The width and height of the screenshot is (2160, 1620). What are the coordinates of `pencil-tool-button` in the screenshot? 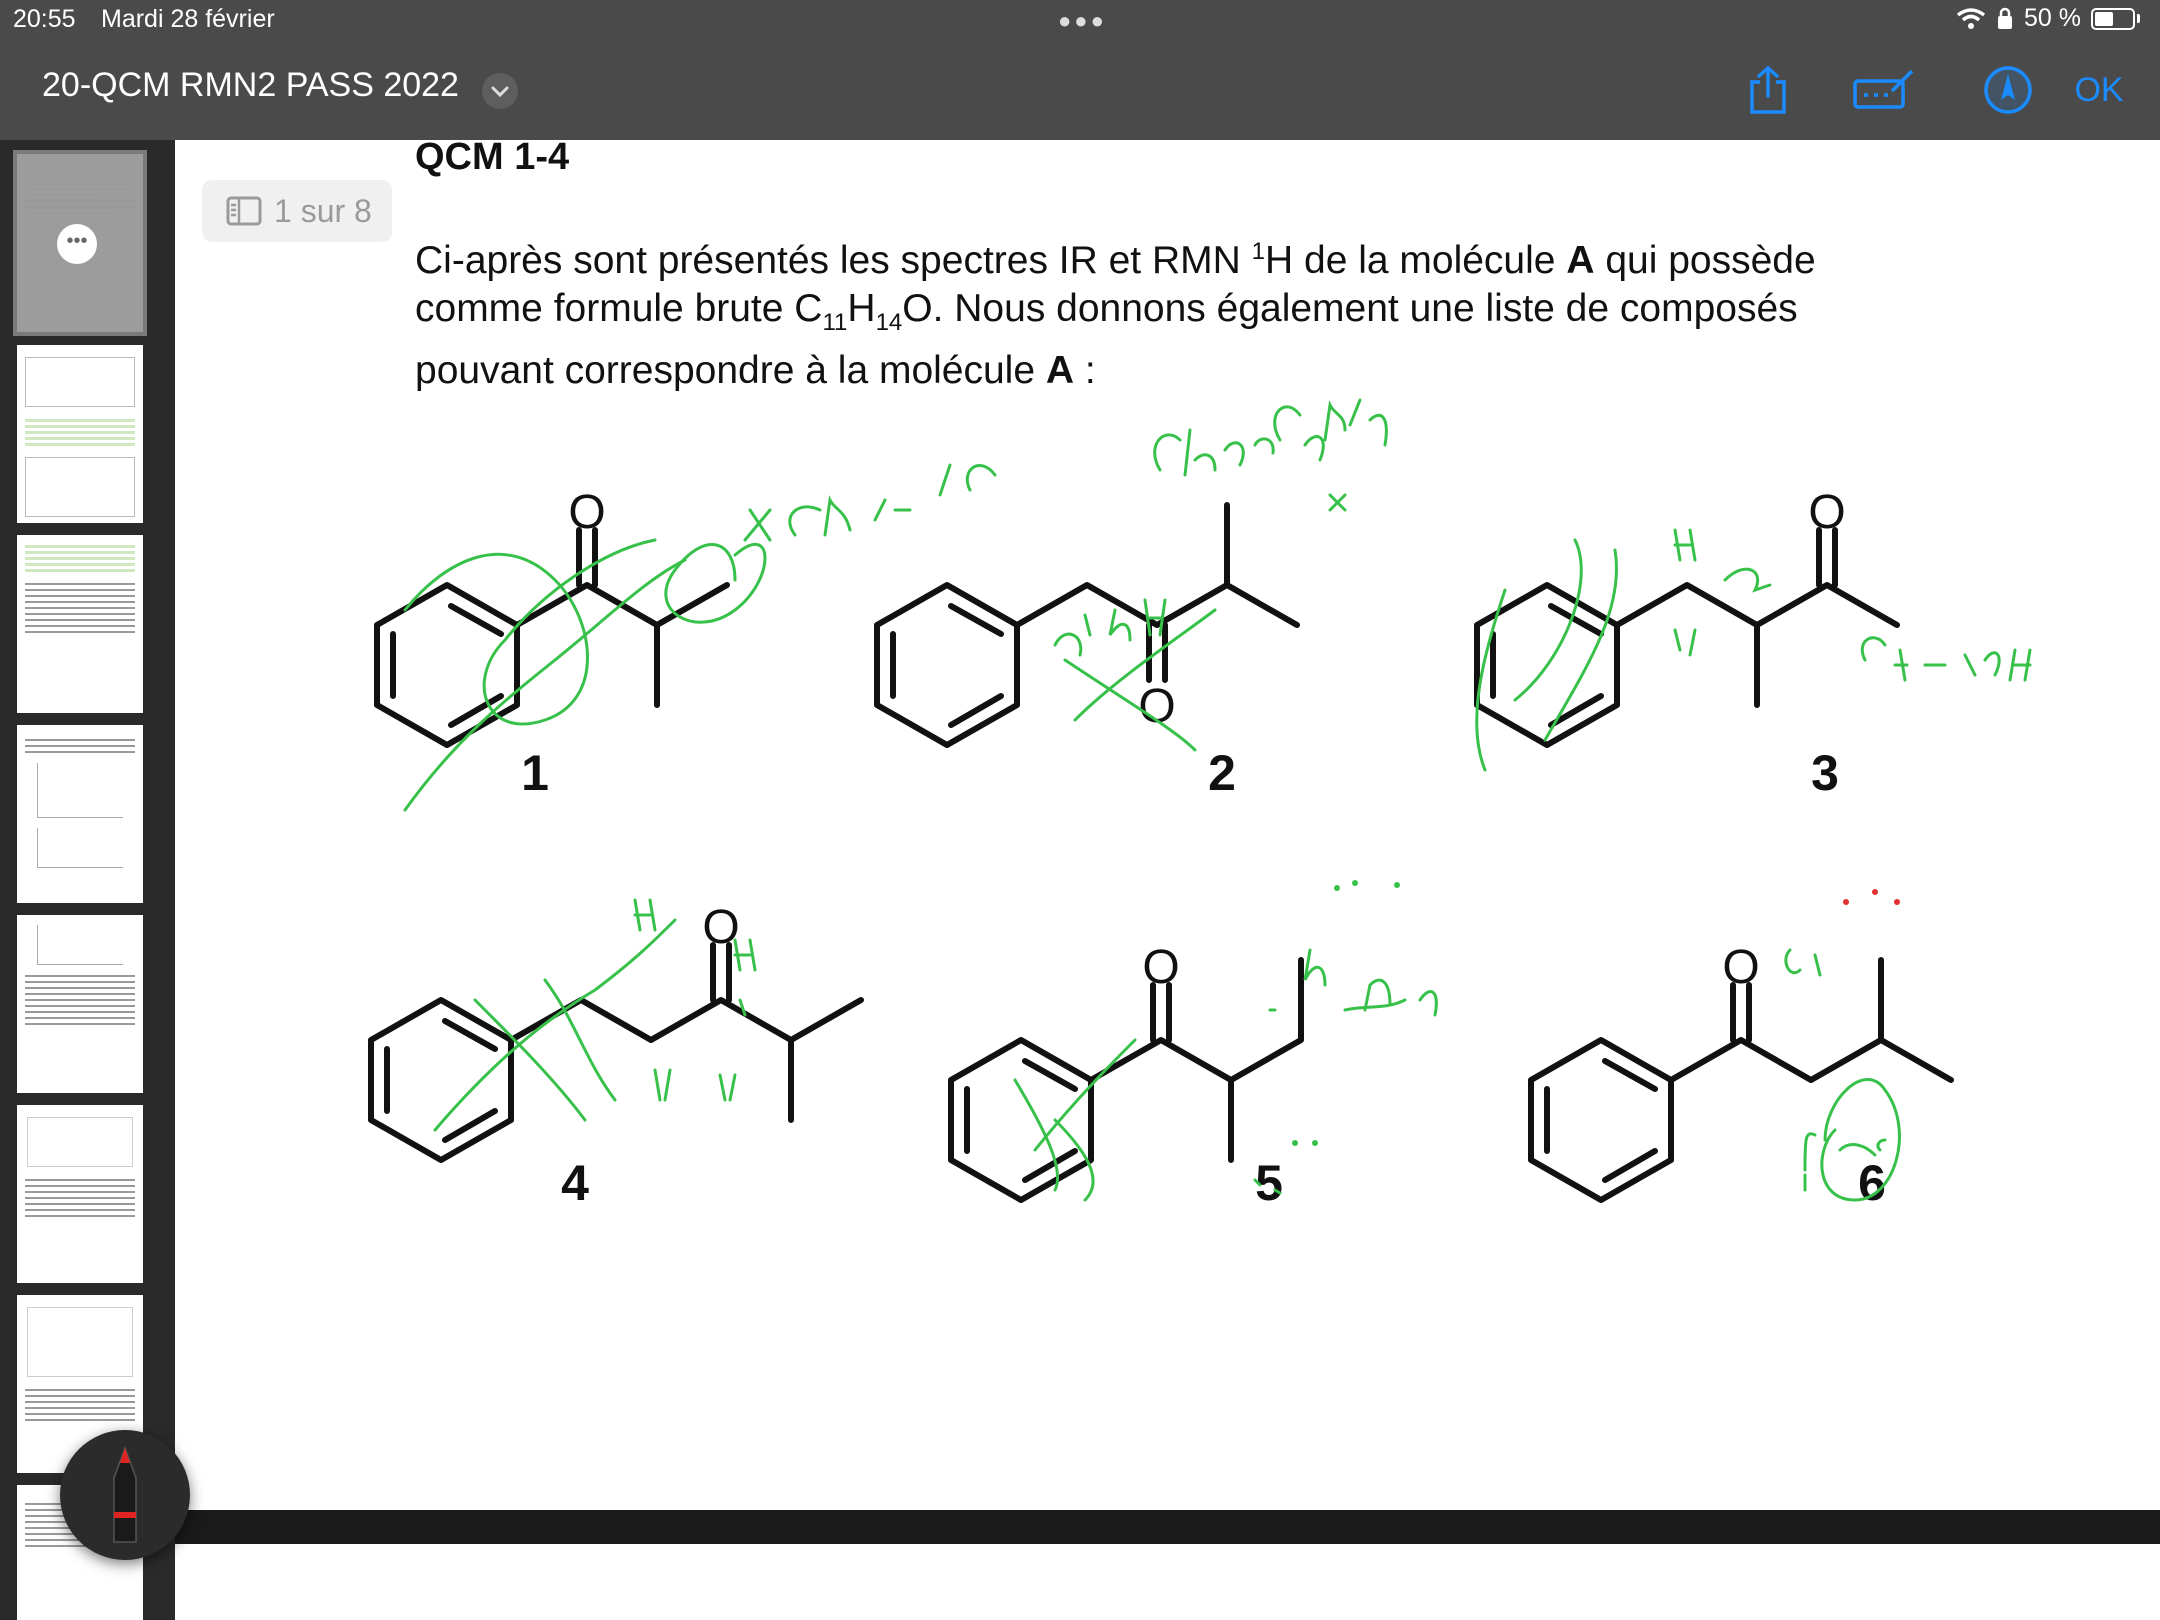 It's located at (125, 1495).